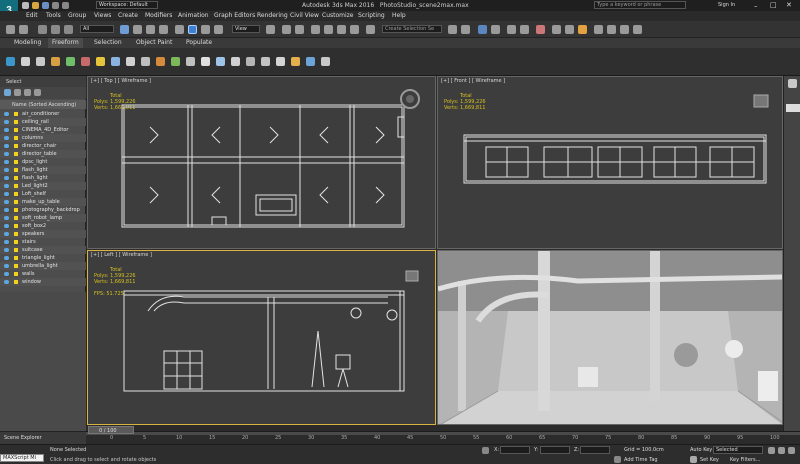 This screenshot has height=464, width=800. Describe the element at coordinates (756, 6) in the screenshot. I see `minimize-icon: –` at that location.